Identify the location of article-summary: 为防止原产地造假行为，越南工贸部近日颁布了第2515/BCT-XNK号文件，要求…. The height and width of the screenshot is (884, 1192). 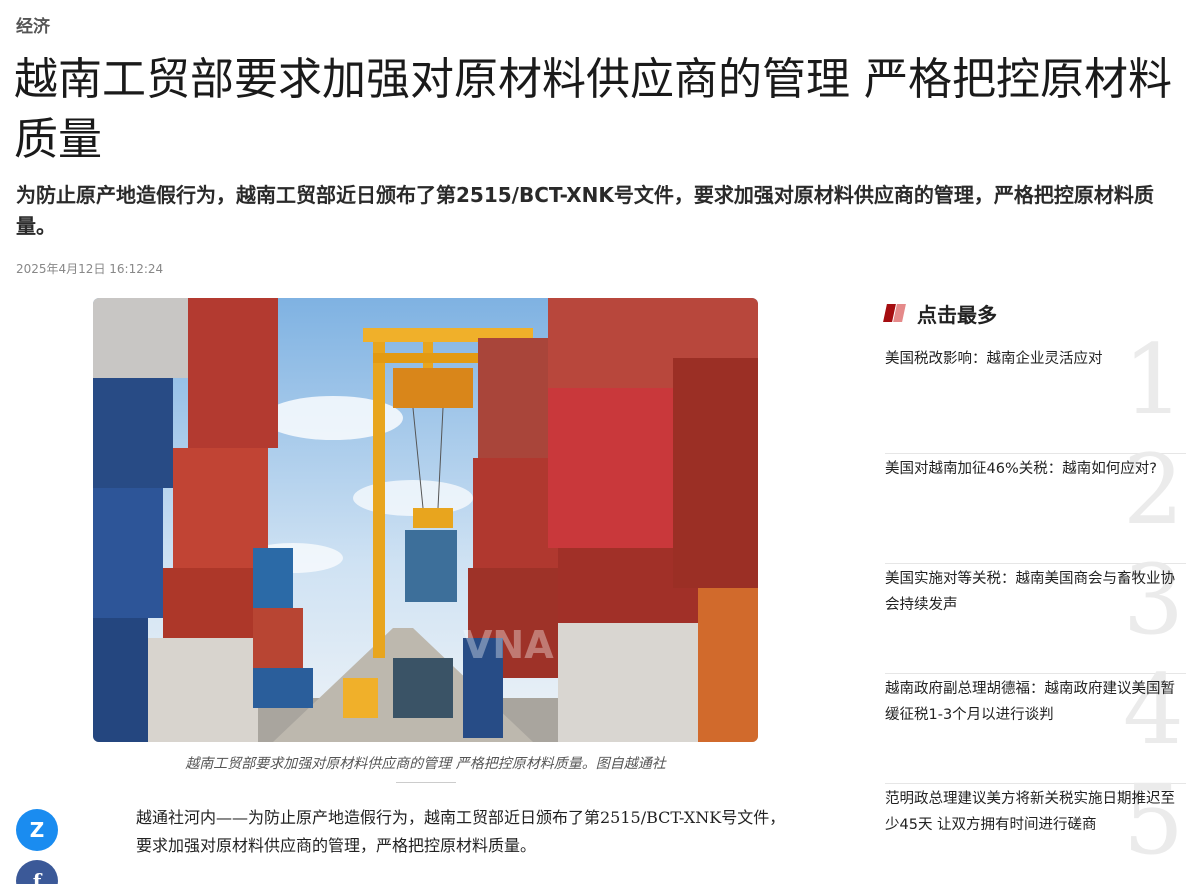
(585, 210).